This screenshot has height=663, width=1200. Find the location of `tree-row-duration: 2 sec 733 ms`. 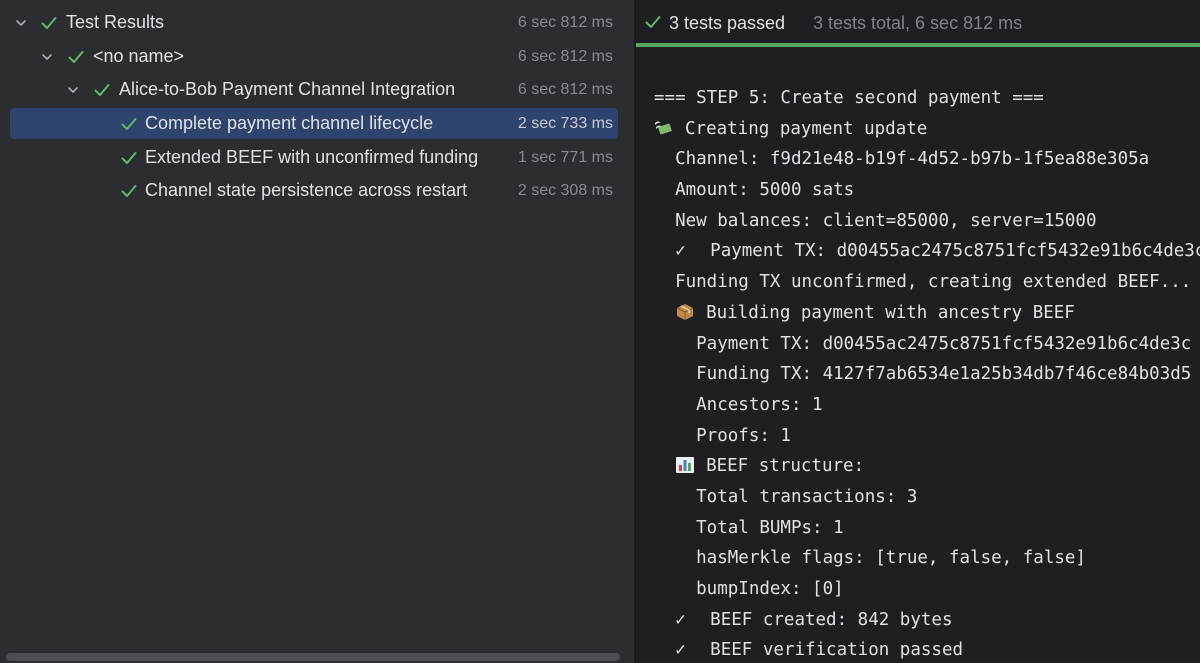

tree-row-duration: 2 sec 733 ms is located at coordinates (565, 123).